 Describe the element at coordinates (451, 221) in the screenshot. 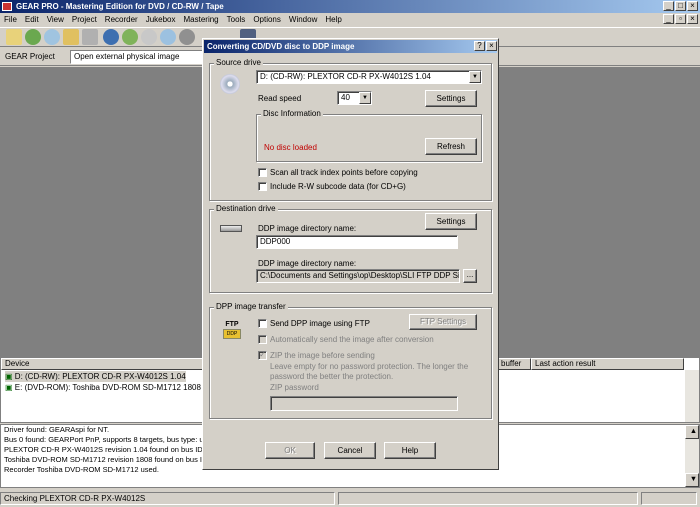

I see `destination-settings-button: Settings` at that location.